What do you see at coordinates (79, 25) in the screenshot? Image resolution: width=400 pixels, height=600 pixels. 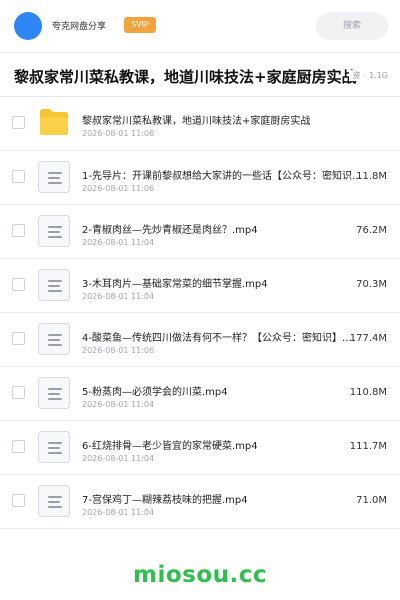 I see `uploader-name: 夸克网盘分享` at bounding box center [79, 25].